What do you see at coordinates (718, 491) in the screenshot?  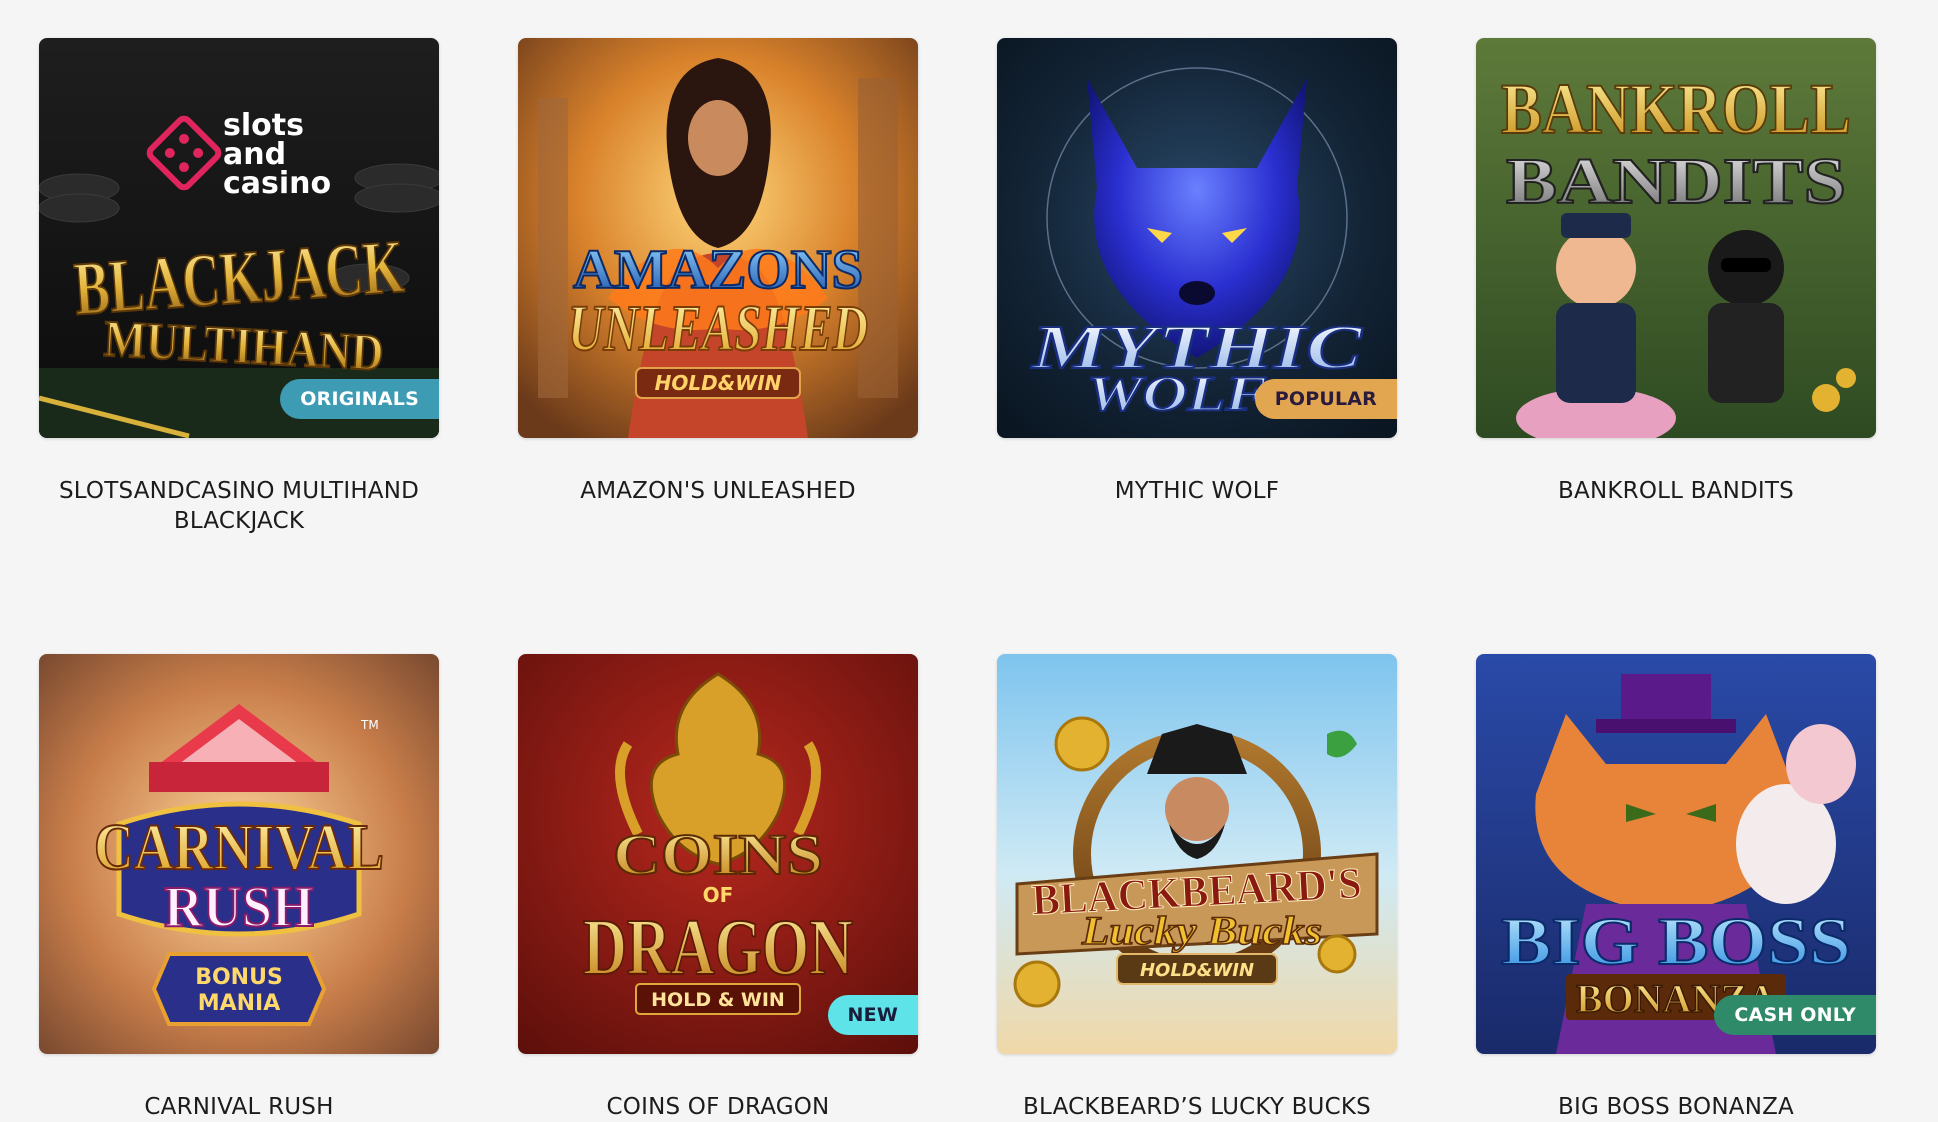 I see `game-title: AMAZON'S UNLEASHED` at bounding box center [718, 491].